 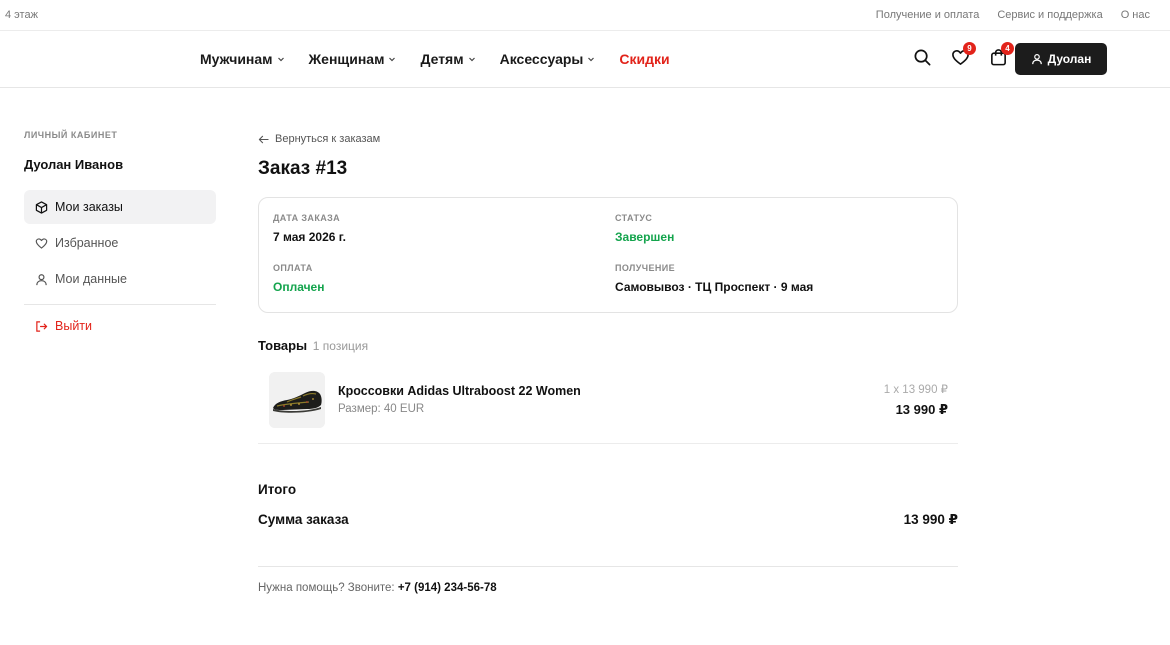 I want to click on search-button, so click(x=922, y=57).